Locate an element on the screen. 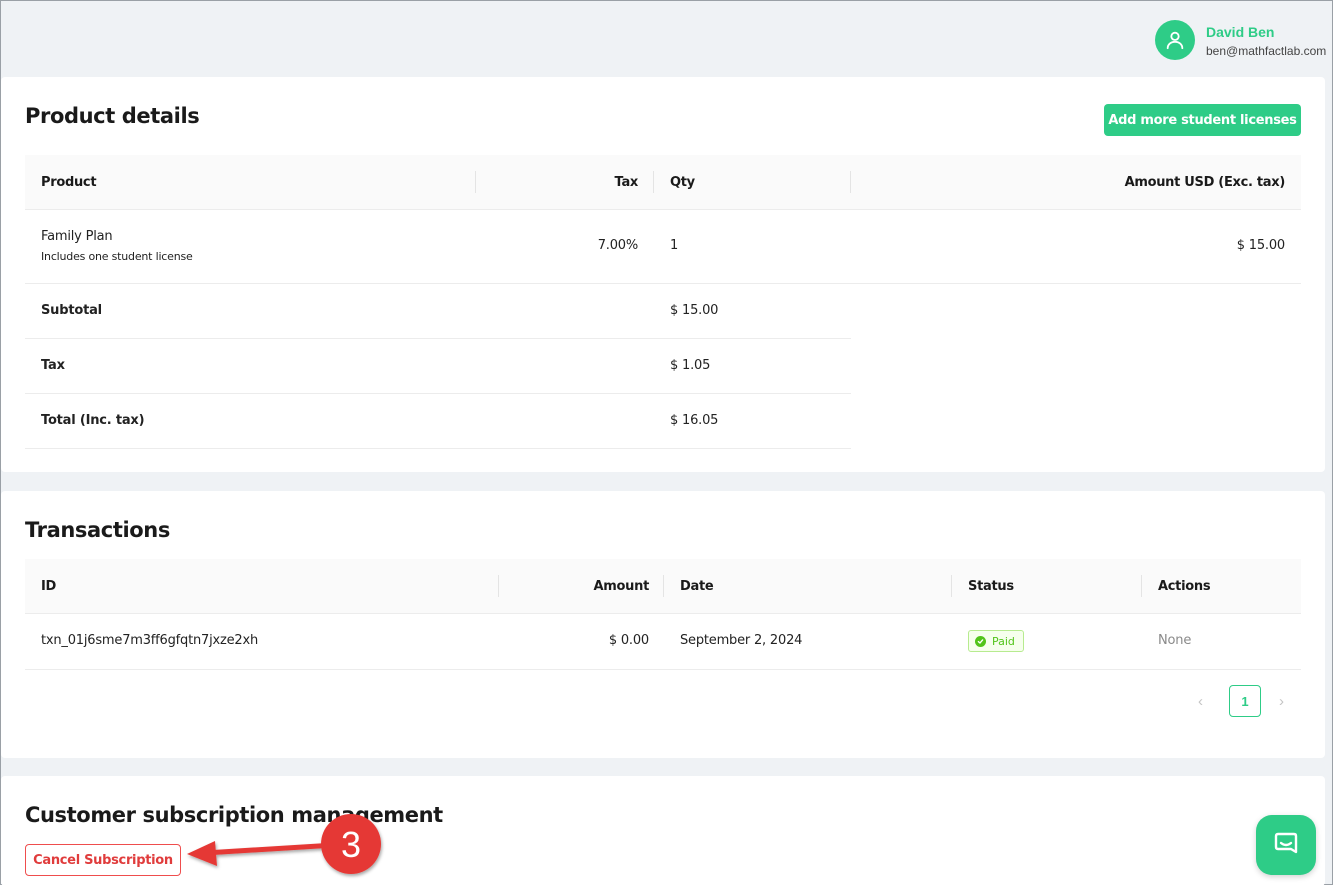 The image size is (1333, 885). add-student-licenses-button: Add more student licenses is located at coordinates (1202, 120).